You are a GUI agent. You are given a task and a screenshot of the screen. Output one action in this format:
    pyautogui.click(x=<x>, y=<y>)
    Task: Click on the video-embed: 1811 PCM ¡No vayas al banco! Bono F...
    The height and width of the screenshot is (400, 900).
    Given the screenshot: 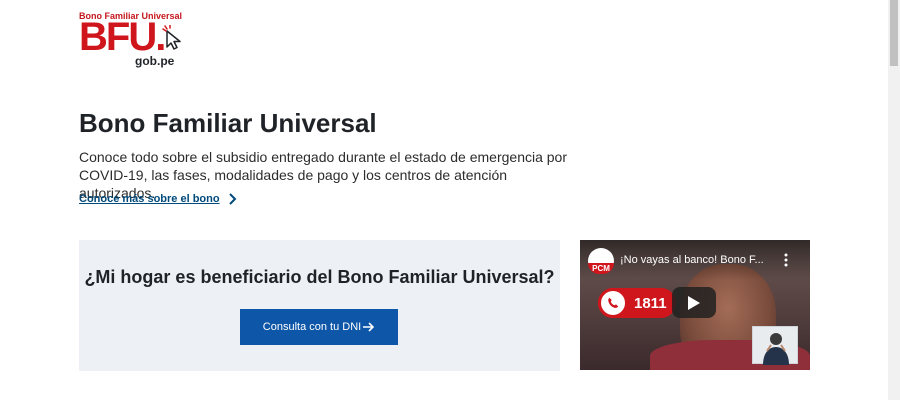 What is the action you would take?
    pyautogui.click(x=695, y=305)
    